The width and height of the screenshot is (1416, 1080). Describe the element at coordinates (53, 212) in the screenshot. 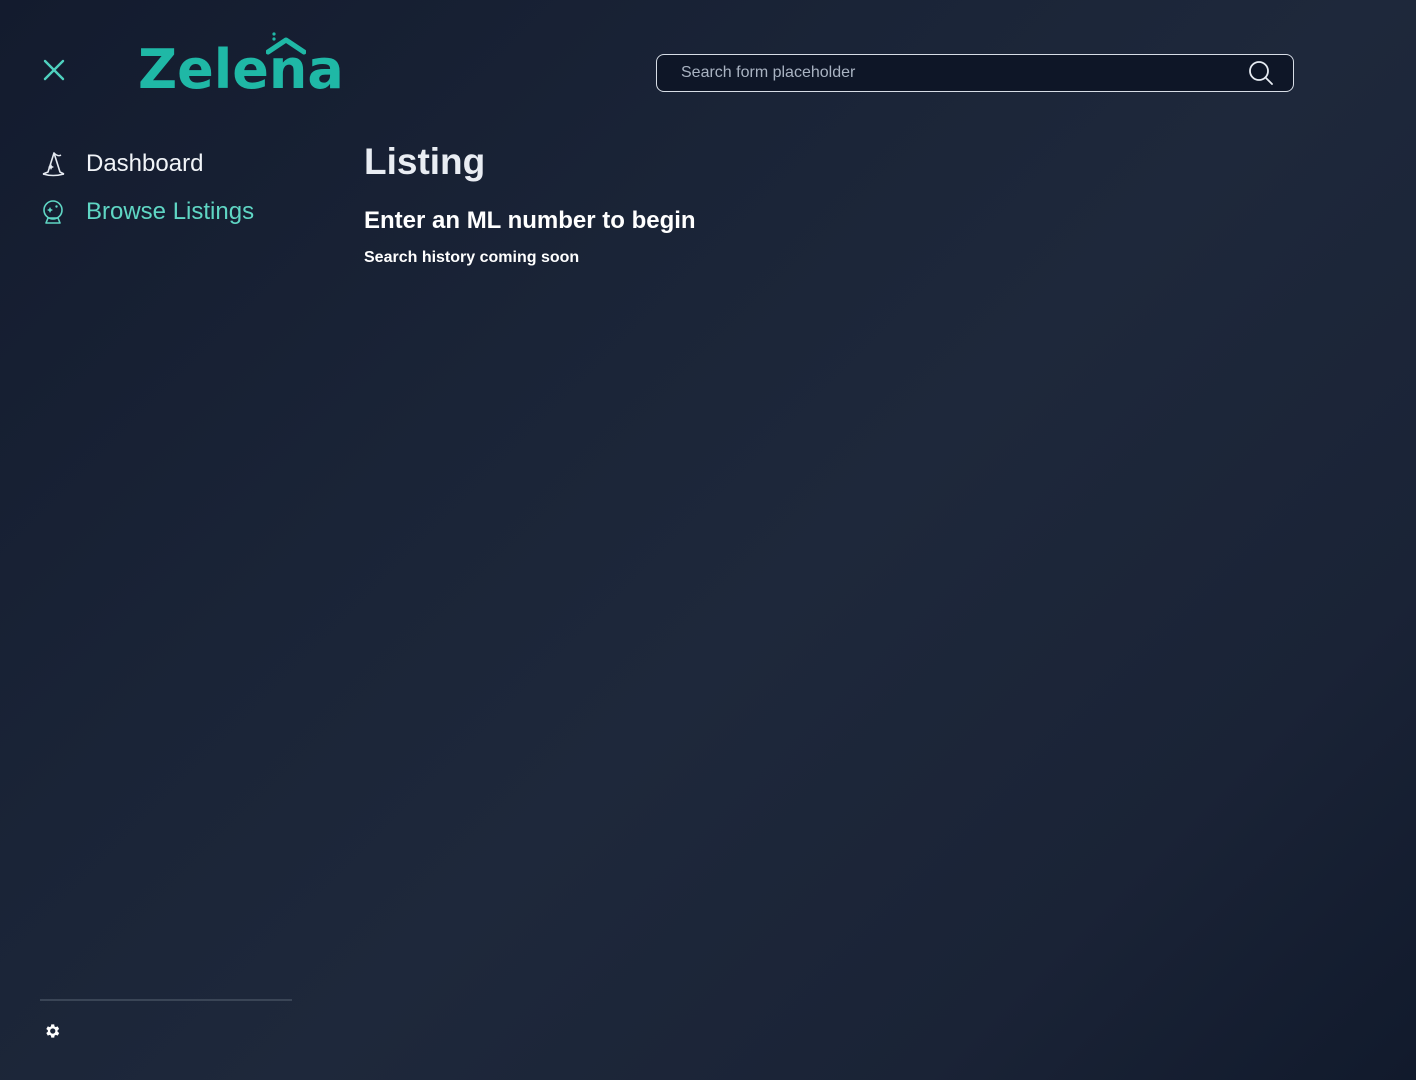

I see `crystal-ball-icon` at that location.